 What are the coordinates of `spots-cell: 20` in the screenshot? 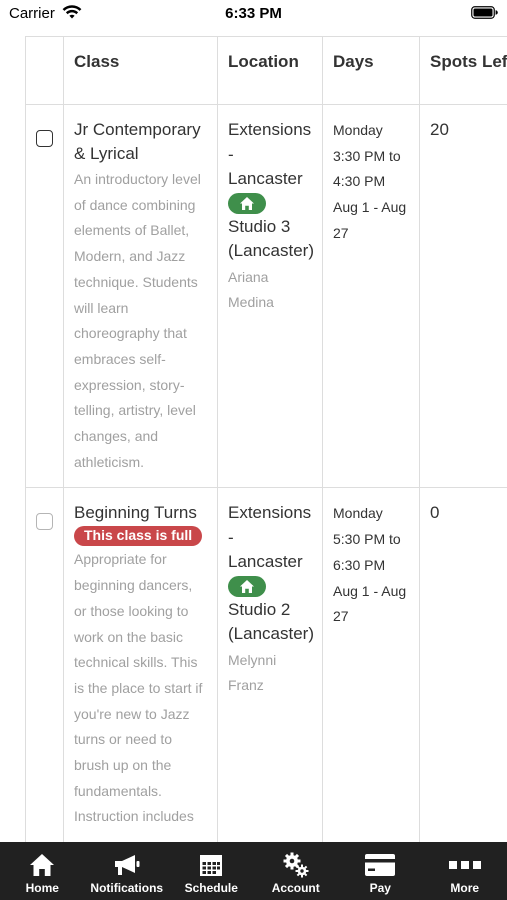 It's located at (463, 296).